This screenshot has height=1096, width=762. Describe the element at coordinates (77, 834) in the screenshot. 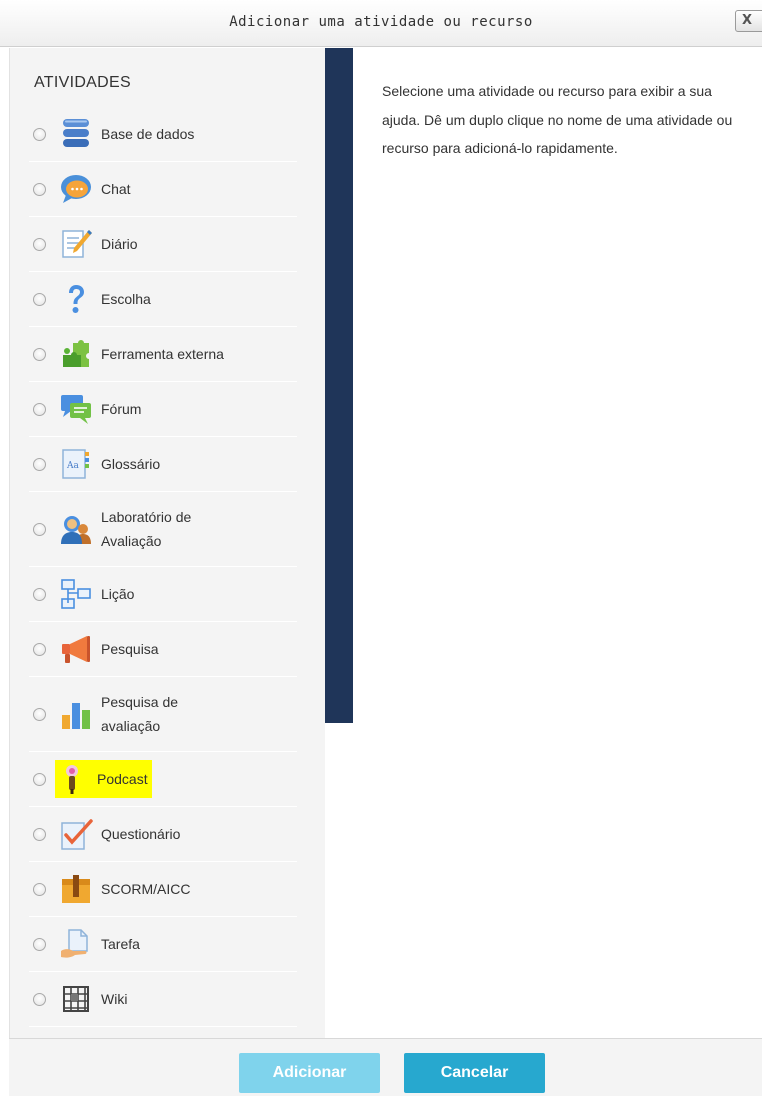

I see `quiz-icon` at that location.